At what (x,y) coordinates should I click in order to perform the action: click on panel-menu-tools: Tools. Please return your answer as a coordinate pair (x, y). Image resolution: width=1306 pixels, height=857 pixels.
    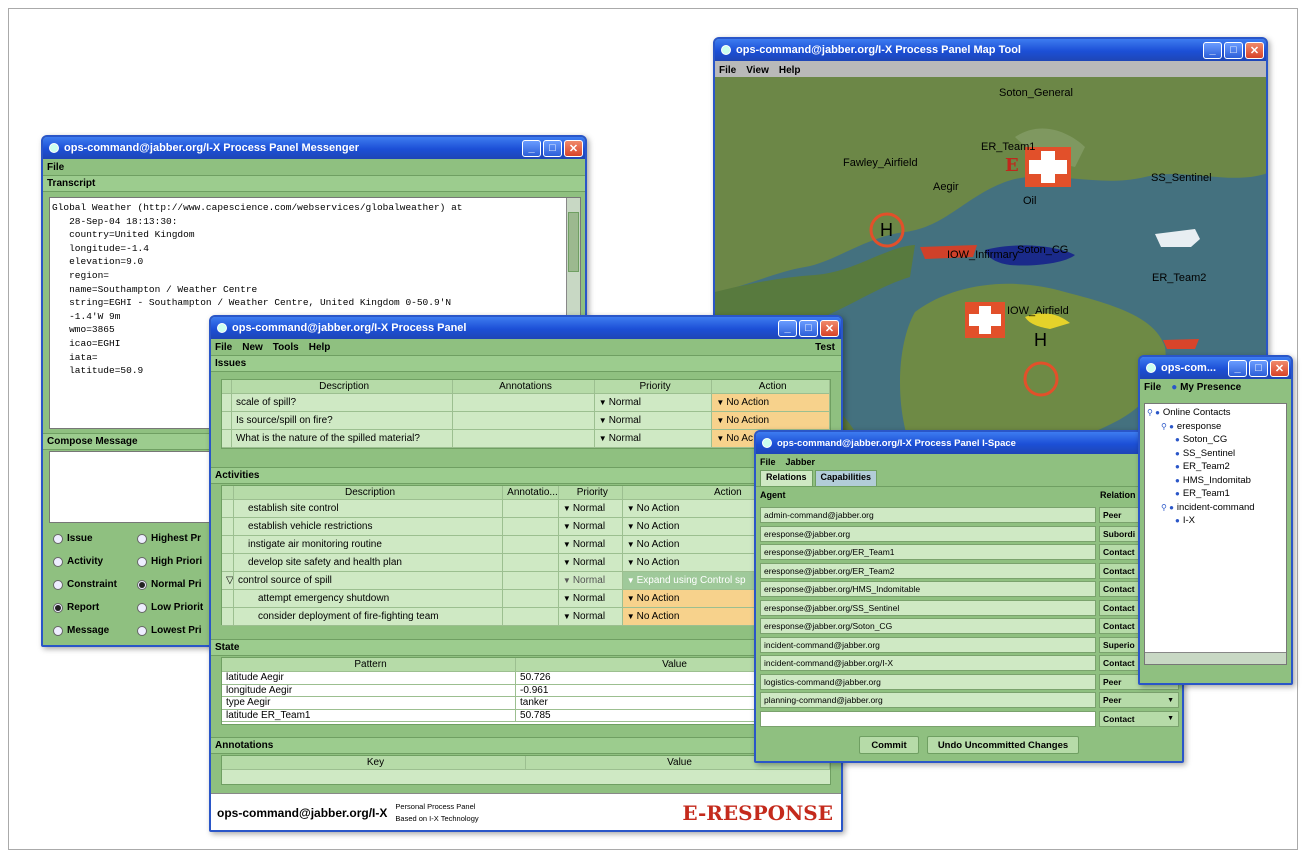
    Looking at the image, I should click on (286, 347).